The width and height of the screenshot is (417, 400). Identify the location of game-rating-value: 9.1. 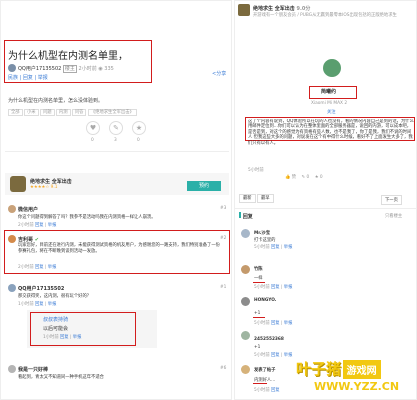
(54, 187).